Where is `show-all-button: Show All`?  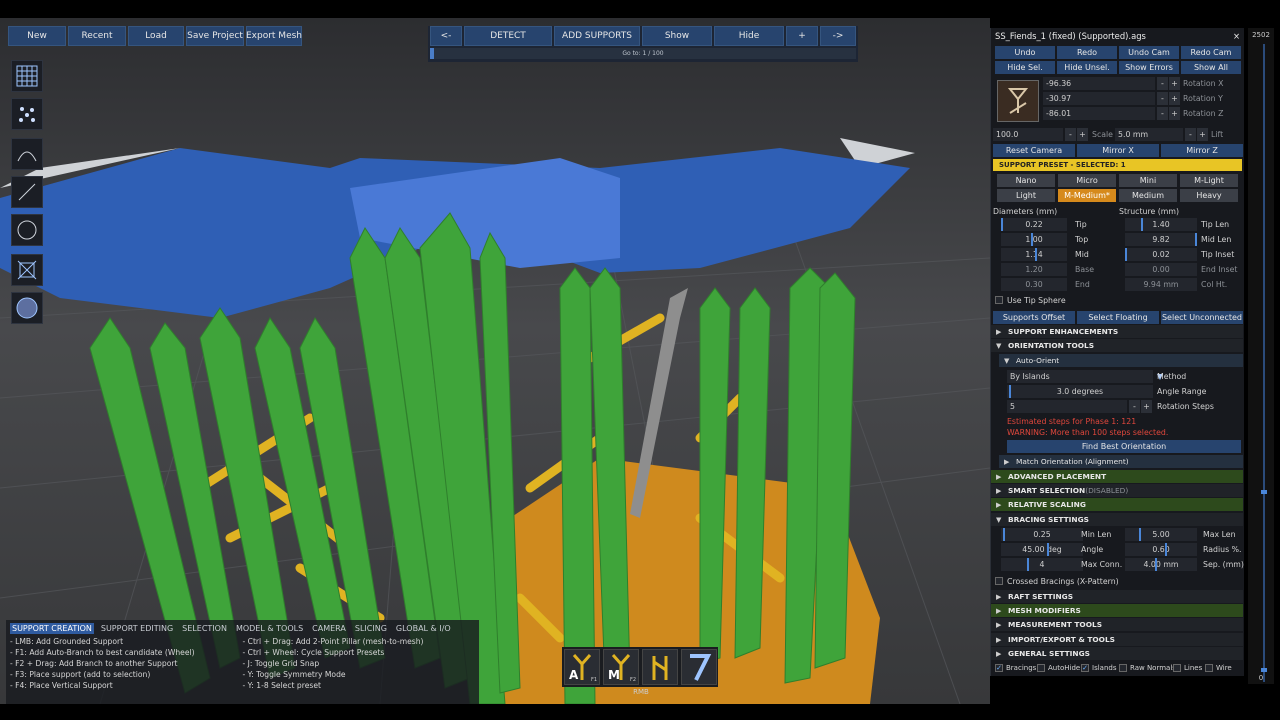
show-all-button: Show All is located at coordinates (1211, 67).